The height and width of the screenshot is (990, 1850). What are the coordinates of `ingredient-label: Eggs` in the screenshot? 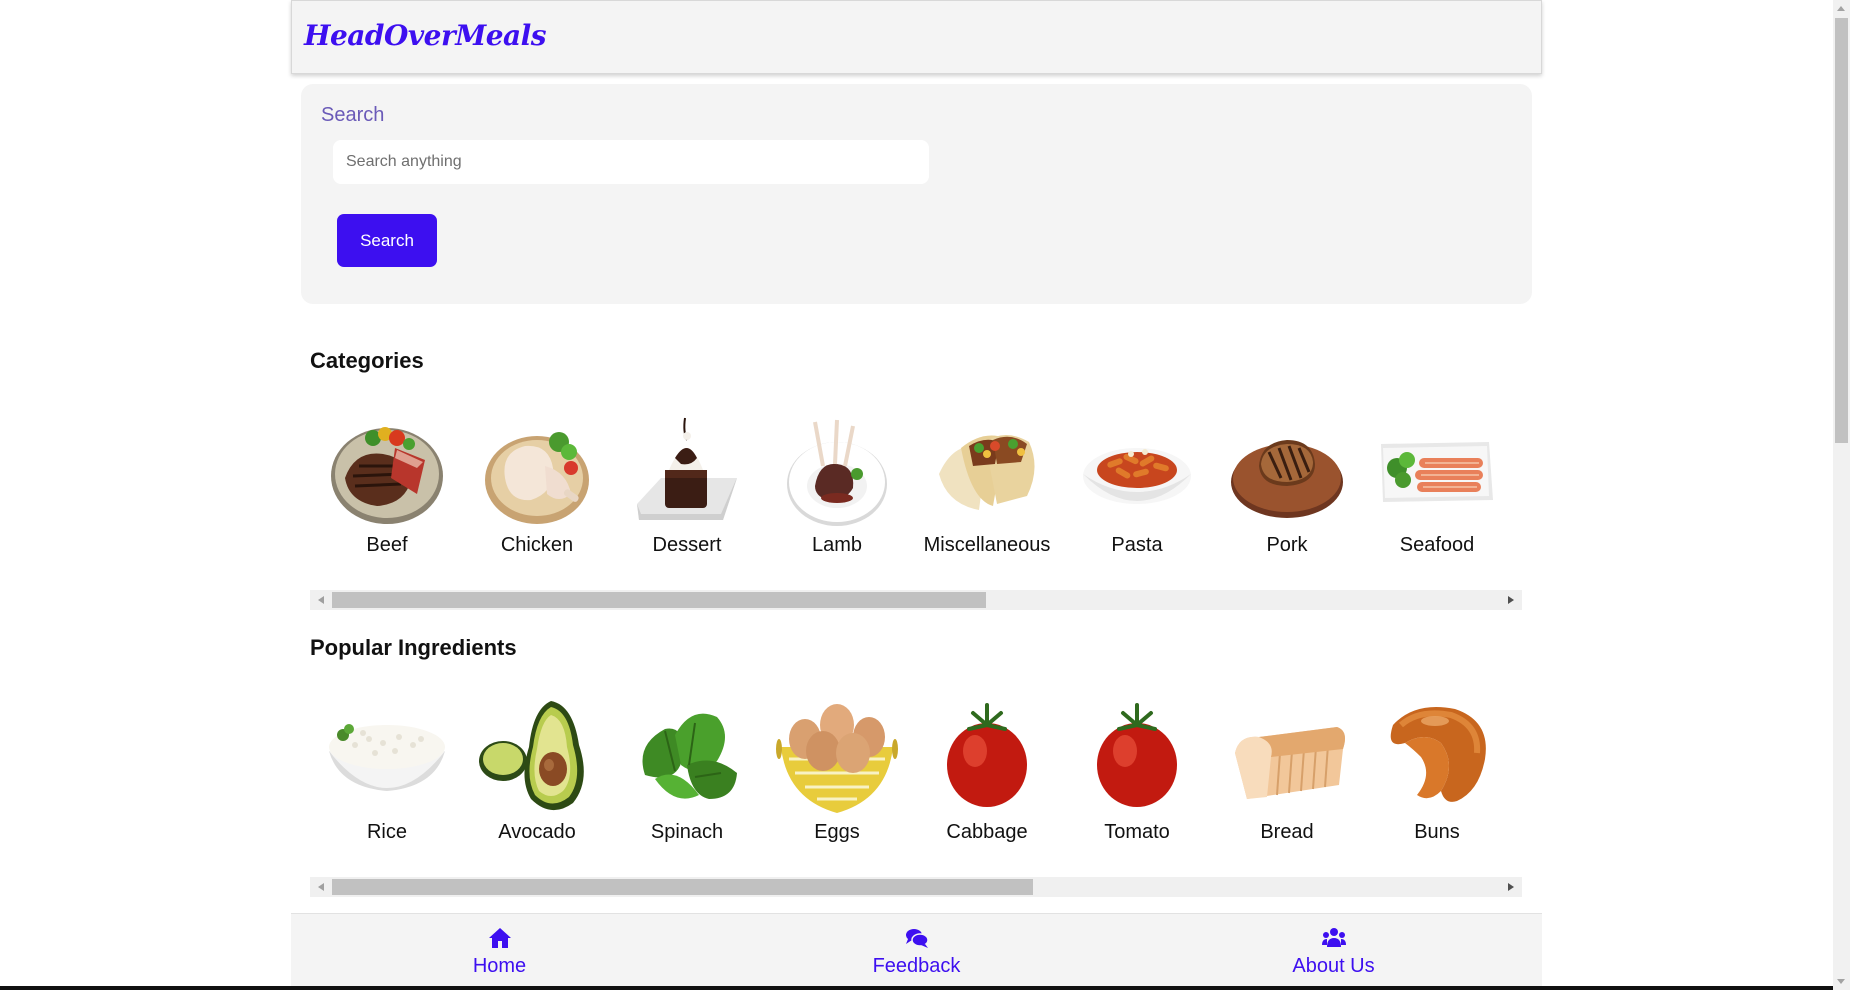 It's located at (837, 832).